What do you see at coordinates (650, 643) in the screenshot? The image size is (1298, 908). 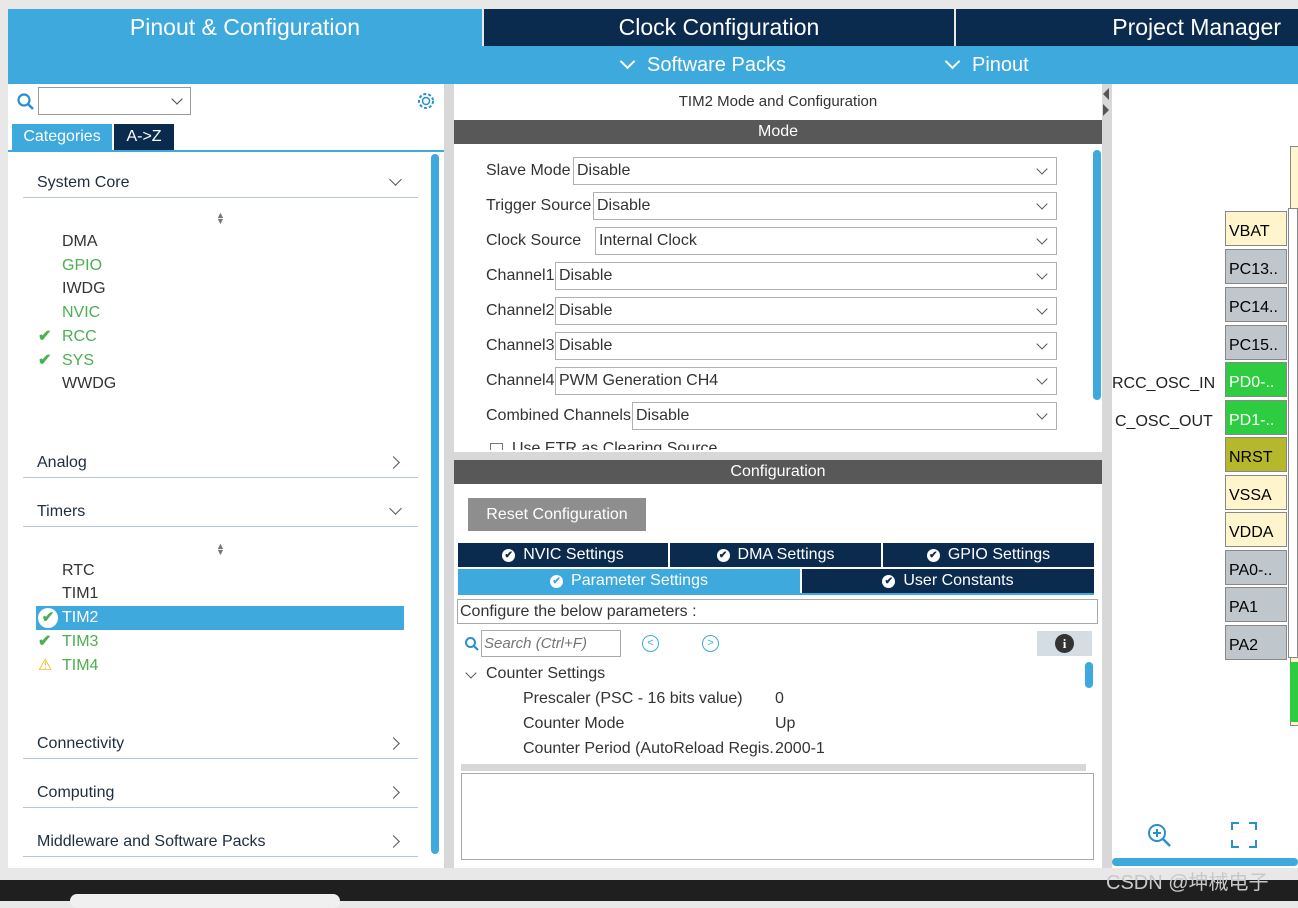 I see `search-prev-icon: <` at bounding box center [650, 643].